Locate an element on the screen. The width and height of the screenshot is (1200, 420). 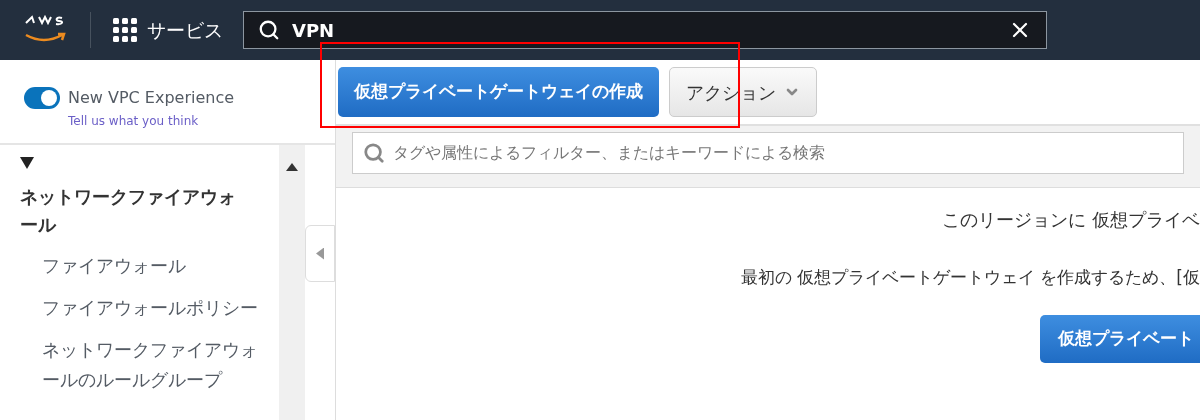
section-title: ネットワークファイアウォール is located at coordinates (128, 211).